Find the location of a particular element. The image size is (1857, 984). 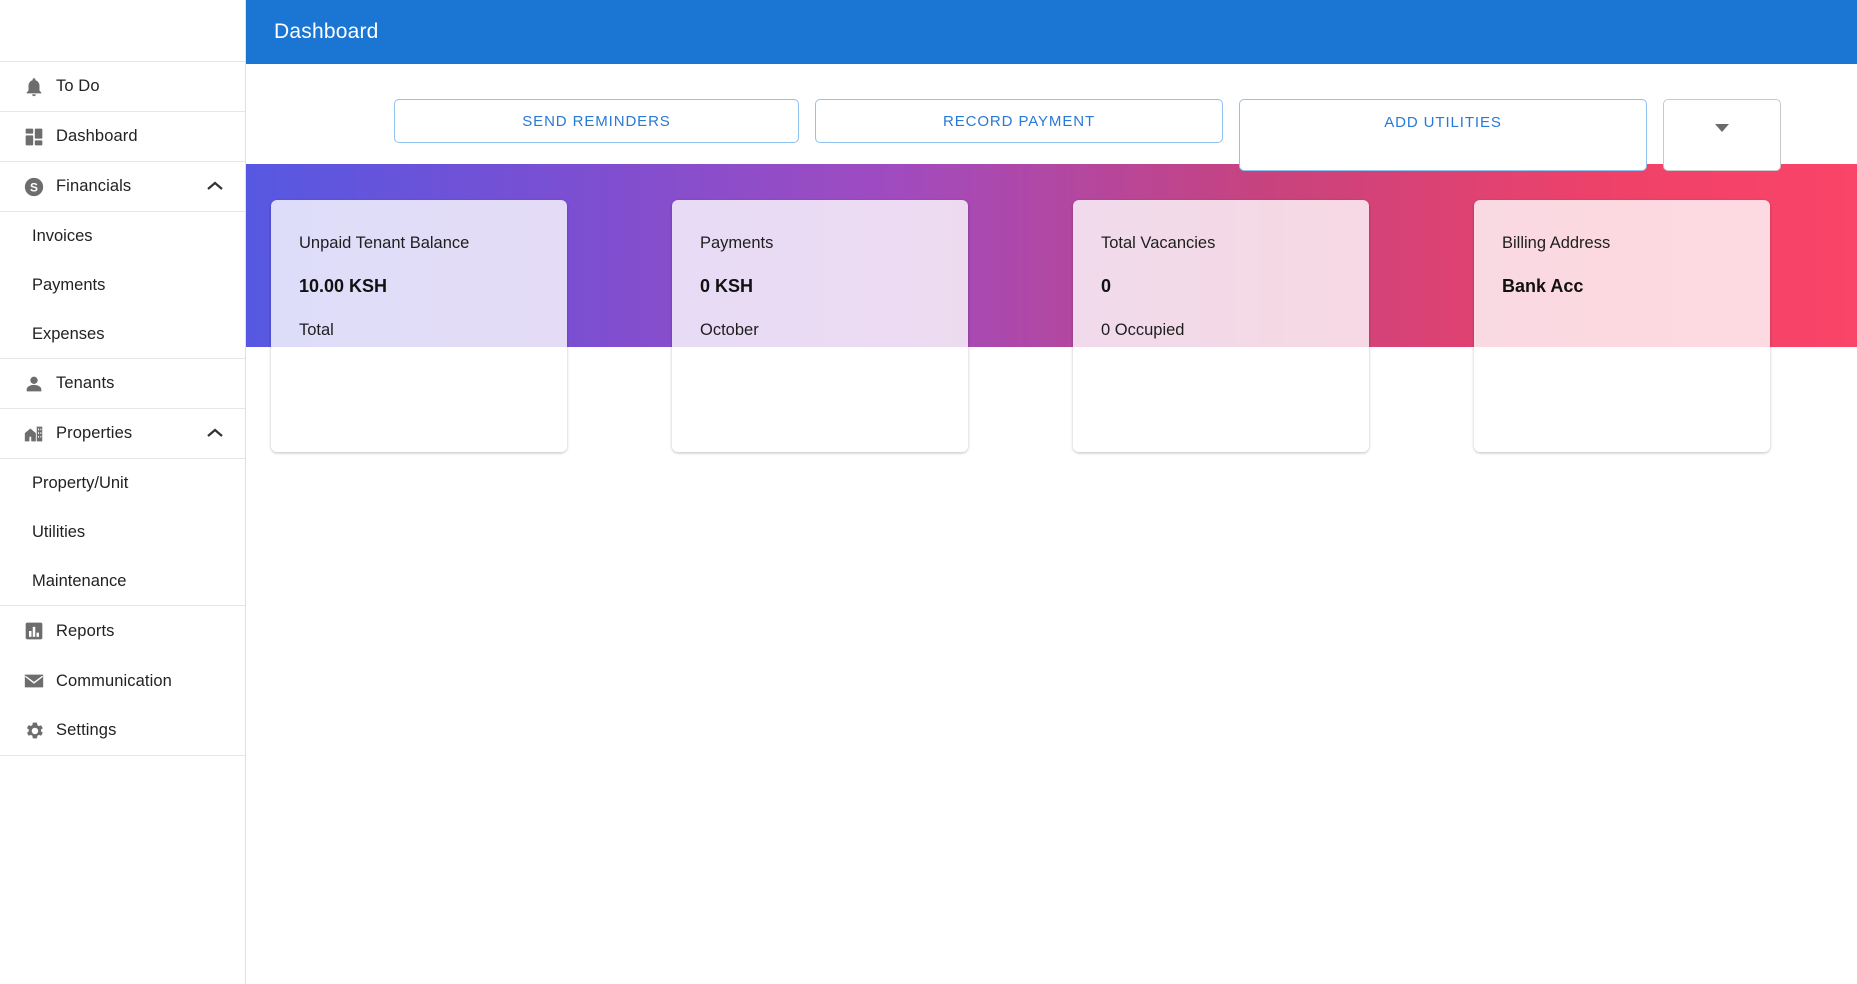

sidebar-group-label: Financials is located at coordinates (94, 186).